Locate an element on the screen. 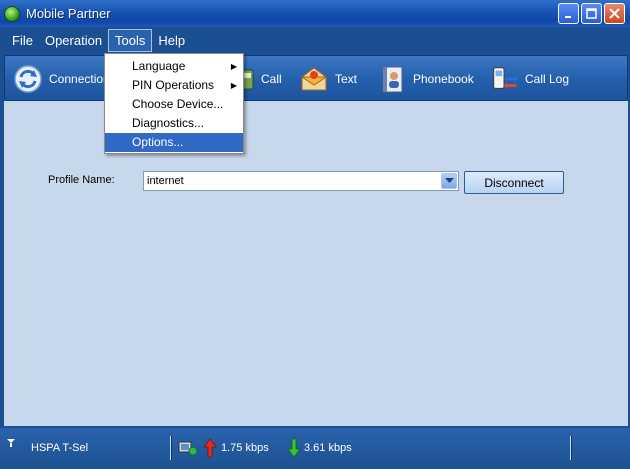 The image size is (630, 469). menu-file-label: File is located at coordinates (22, 40).